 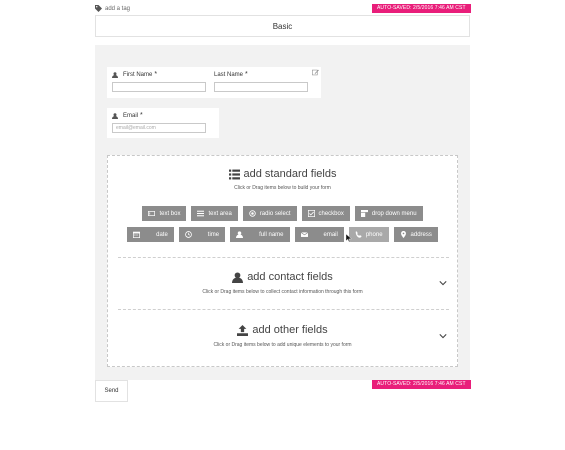 What do you see at coordinates (111, 391) in the screenshot?
I see `send-button: Send` at bounding box center [111, 391].